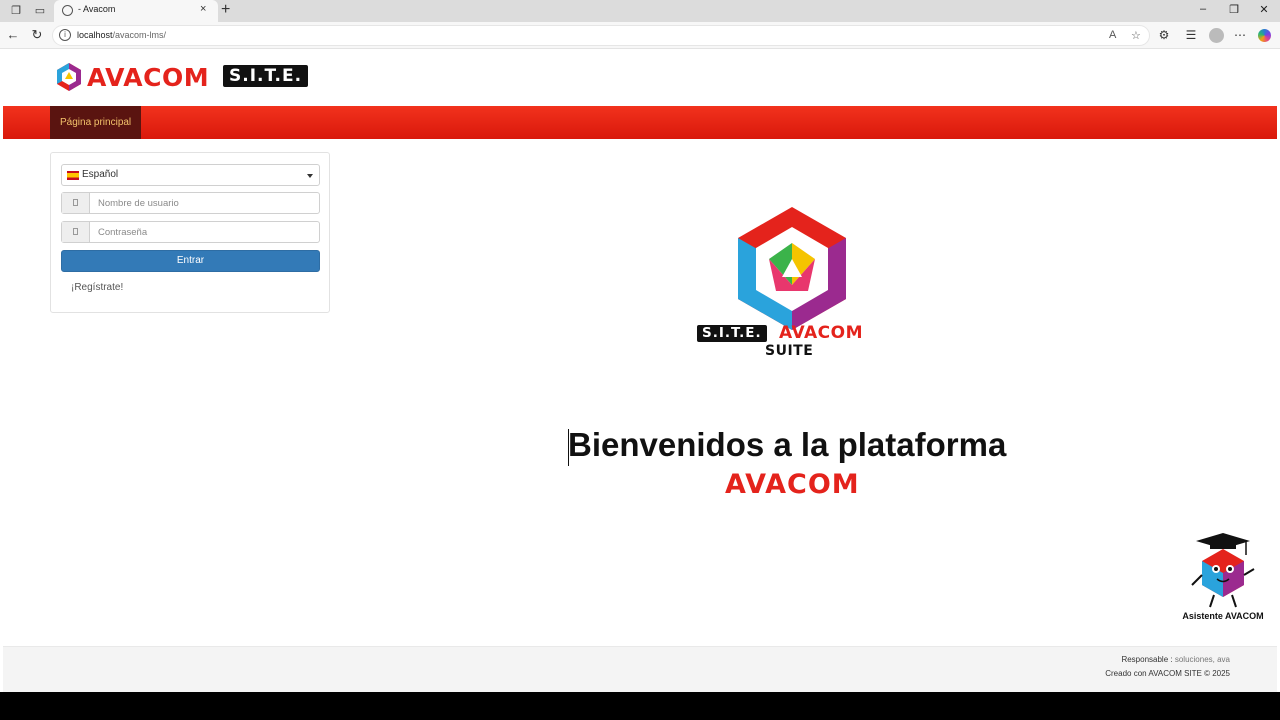  I want to click on extensions-icon: ⚙, so click(1164, 35).